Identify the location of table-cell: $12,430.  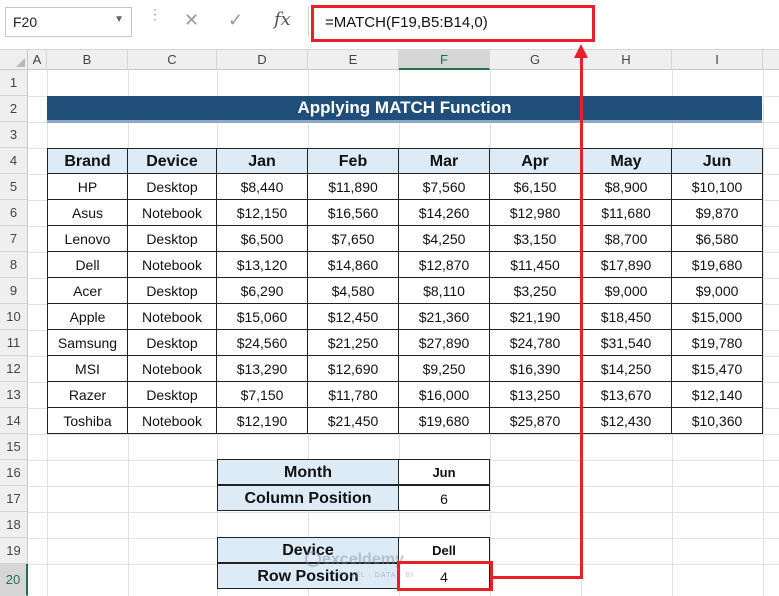
(626, 421).